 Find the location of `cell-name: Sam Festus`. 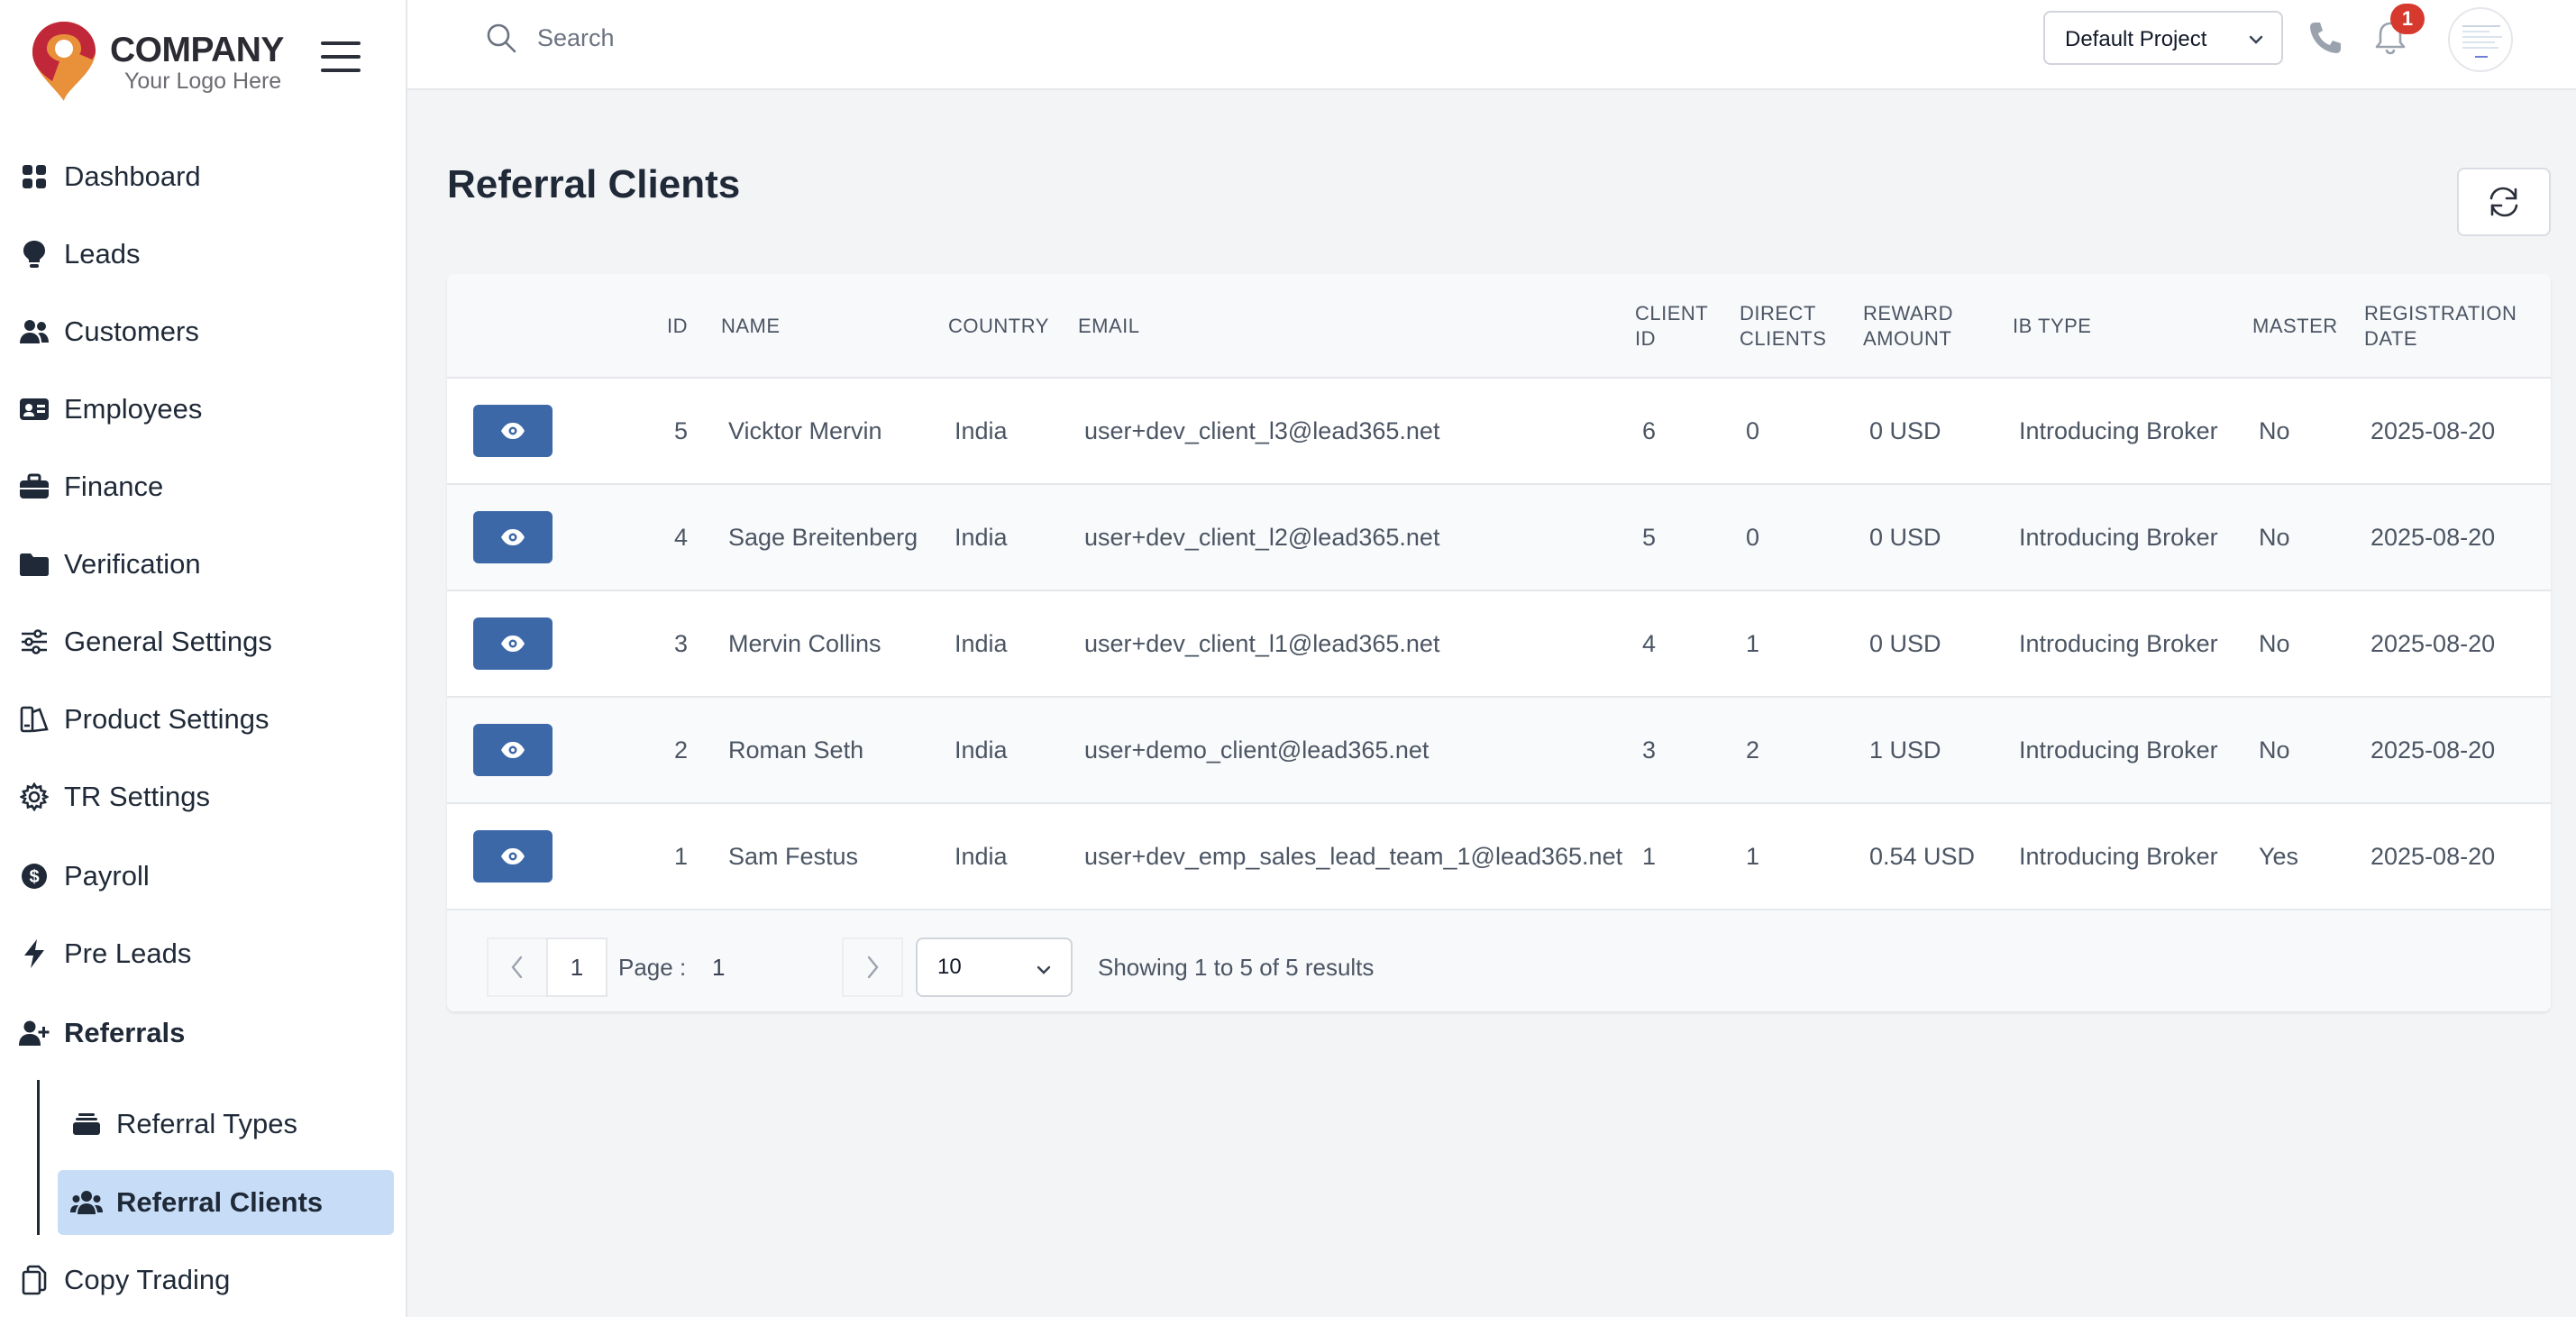

cell-name: Sam Festus is located at coordinates (793, 856).